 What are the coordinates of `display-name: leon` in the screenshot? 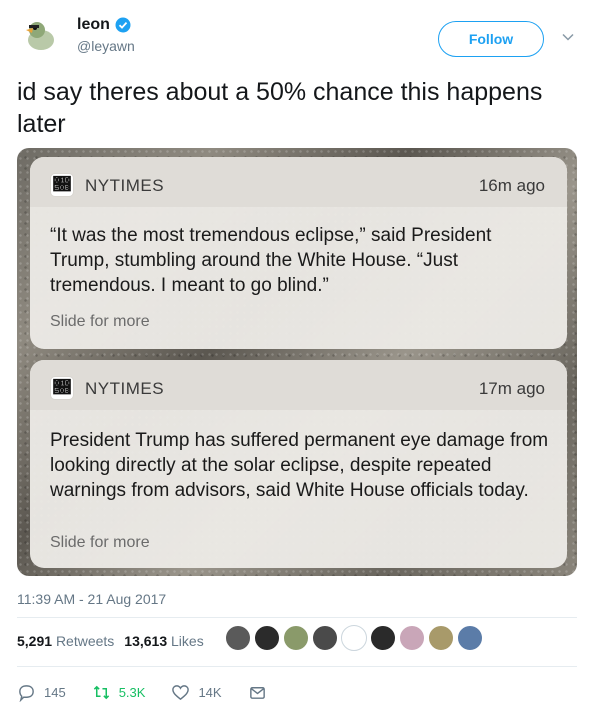 It's located at (104, 25).